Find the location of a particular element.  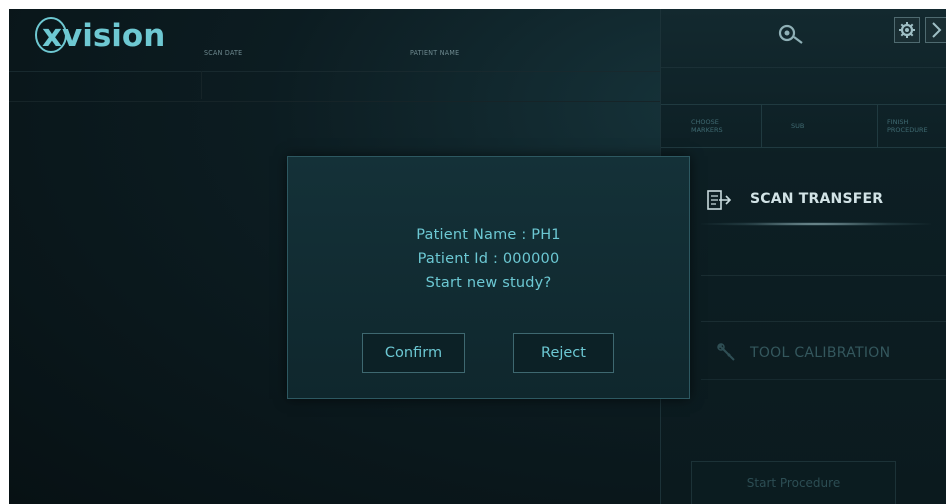

active-item-underline is located at coordinates (816, 224).